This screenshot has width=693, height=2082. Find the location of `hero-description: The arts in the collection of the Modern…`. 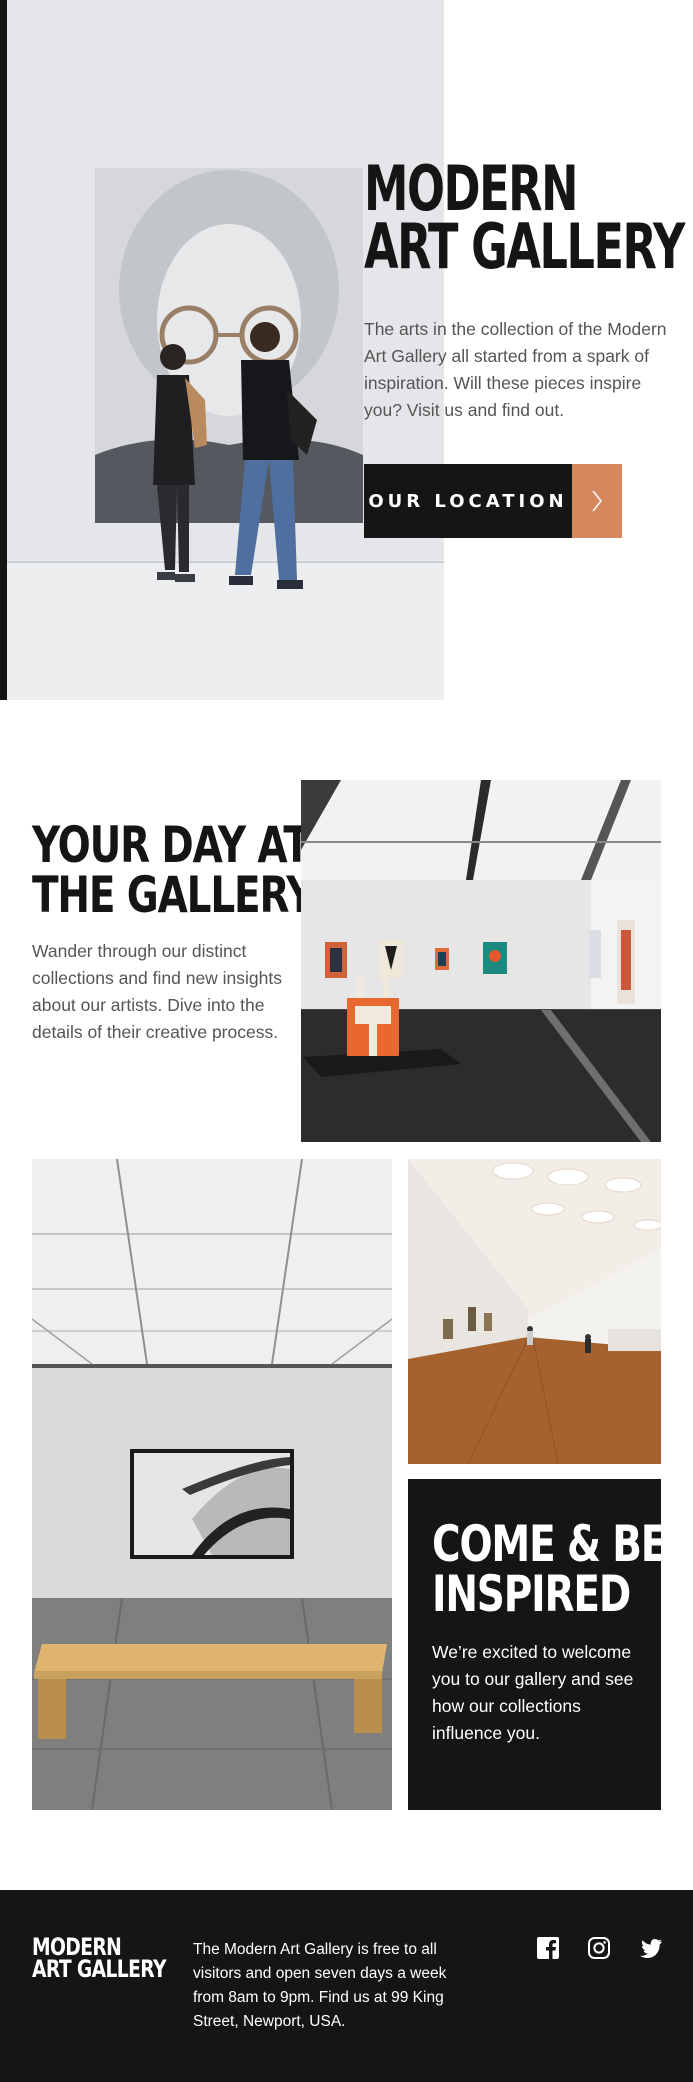

hero-description: The arts in the collection of the Modern… is located at coordinates (515, 369).